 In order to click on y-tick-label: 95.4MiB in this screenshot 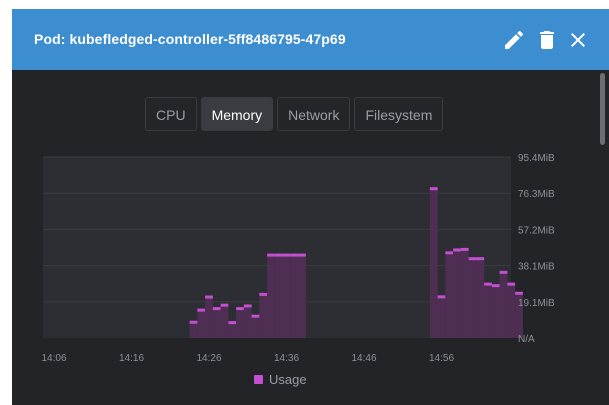, I will do `click(536, 158)`.